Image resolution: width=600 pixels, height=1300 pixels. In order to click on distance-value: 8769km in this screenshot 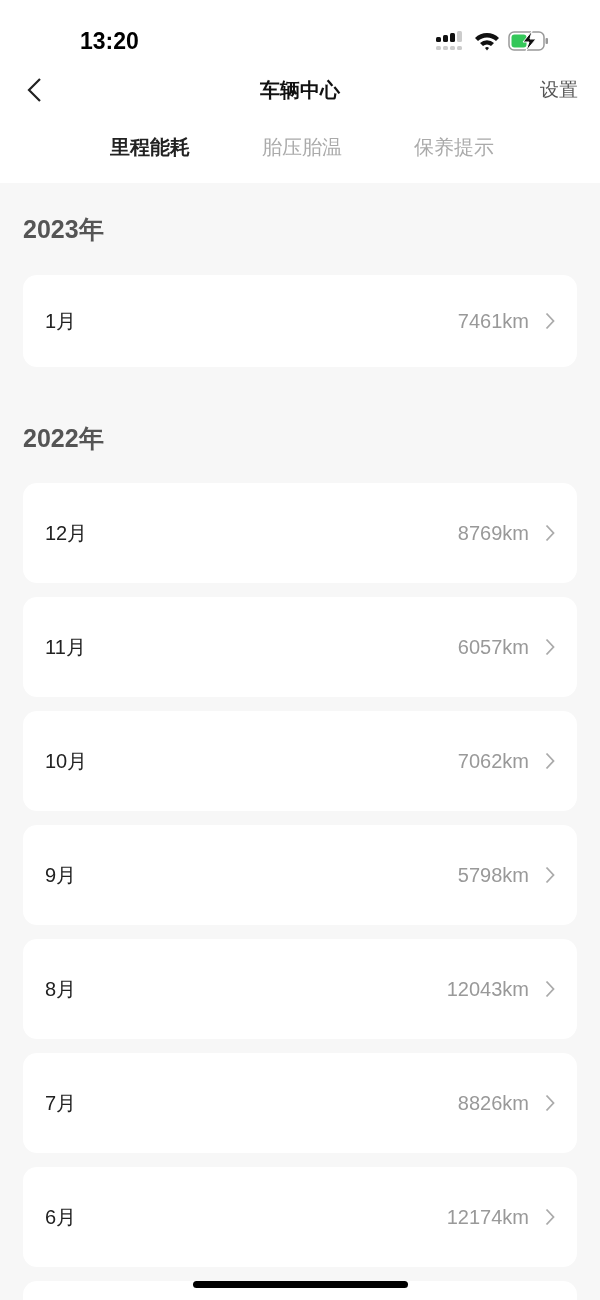, I will do `click(493, 533)`.